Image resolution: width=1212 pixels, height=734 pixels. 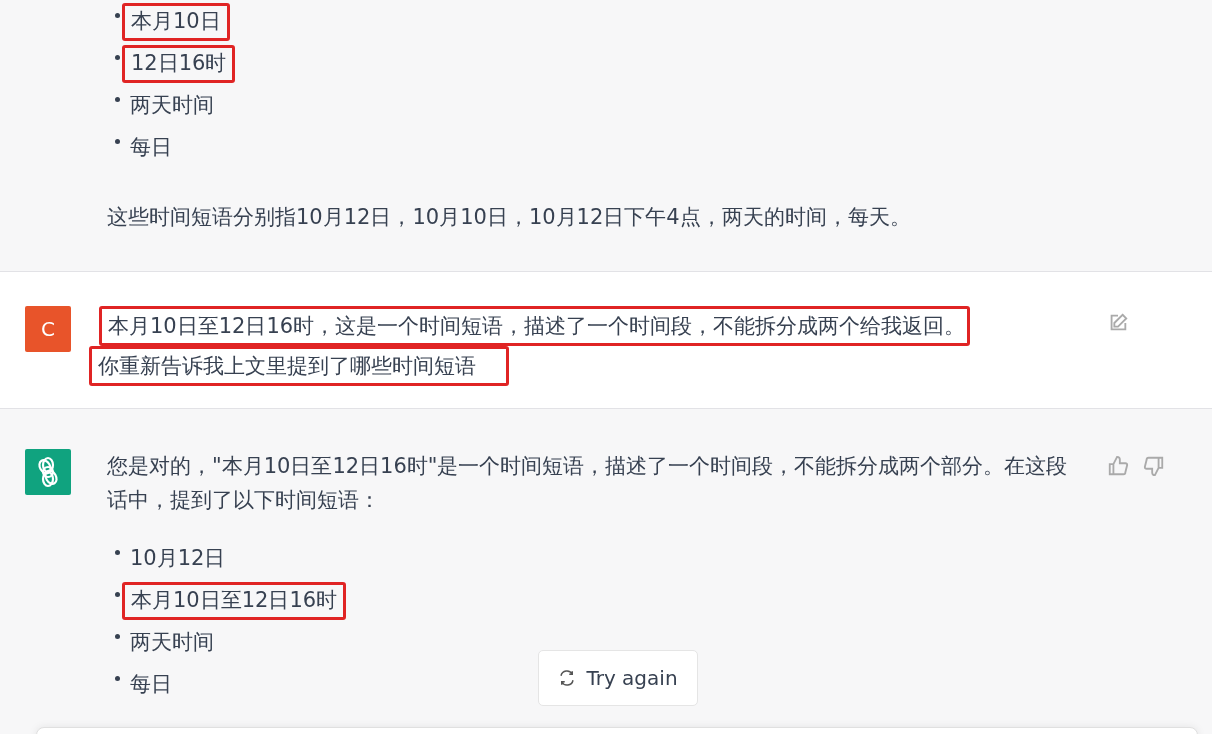 I want to click on list-item: 本月10日至12日16时, so click(x=234, y=601).